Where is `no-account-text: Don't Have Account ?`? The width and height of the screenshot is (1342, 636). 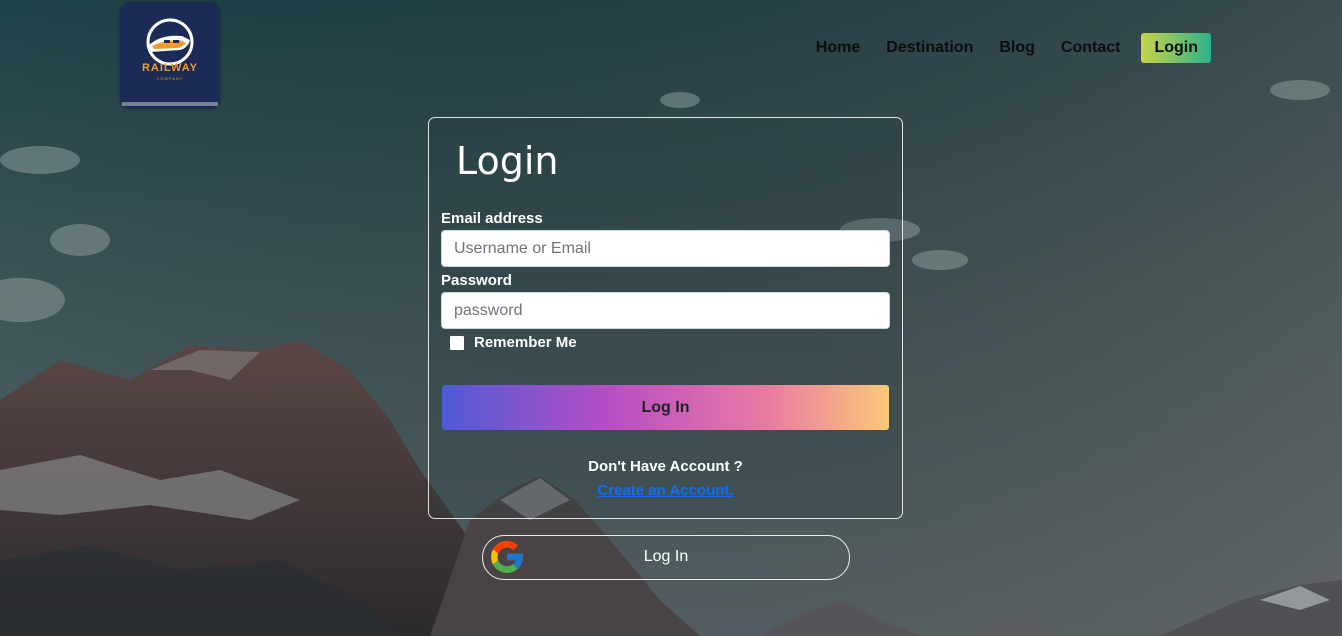 no-account-text: Don't Have Account ? is located at coordinates (665, 466).